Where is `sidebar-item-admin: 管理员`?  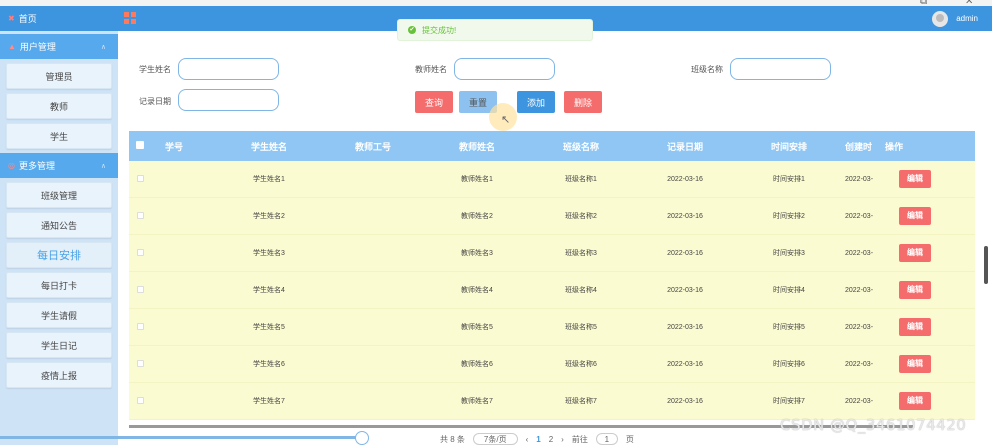
sidebar-item-admin: 管理员 is located at coordinates (59, 76).